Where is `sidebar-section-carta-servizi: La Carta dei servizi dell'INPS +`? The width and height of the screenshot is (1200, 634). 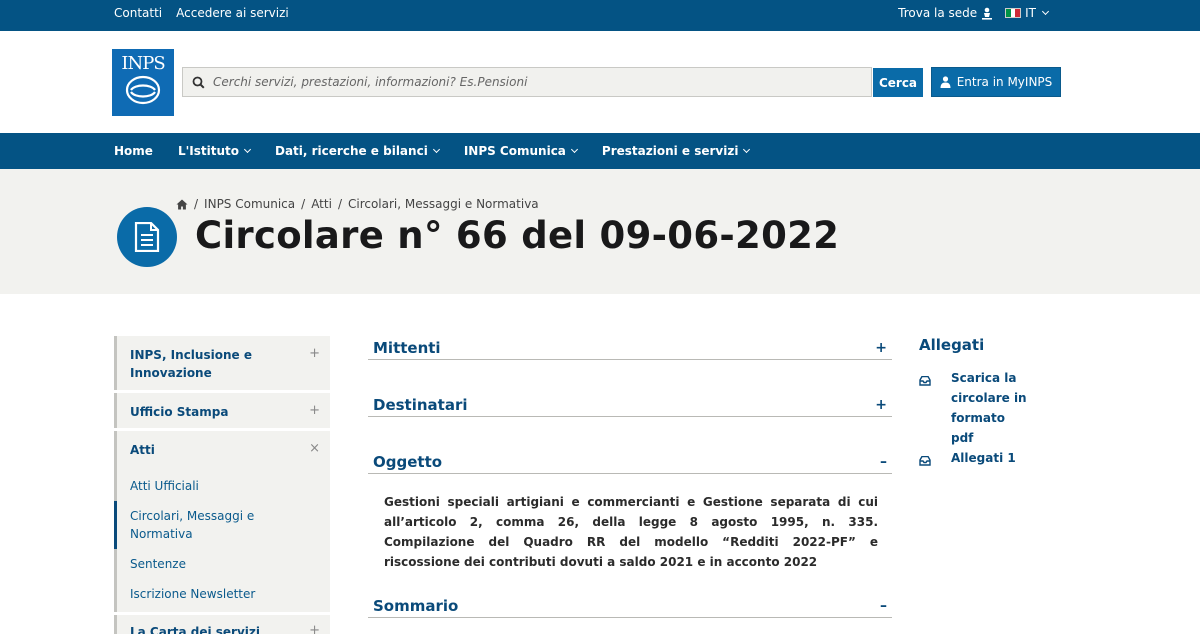
sidebar-section-carta-servizi: La Carta dei servizi dell'INPS + is located at coordinates (222, 624).